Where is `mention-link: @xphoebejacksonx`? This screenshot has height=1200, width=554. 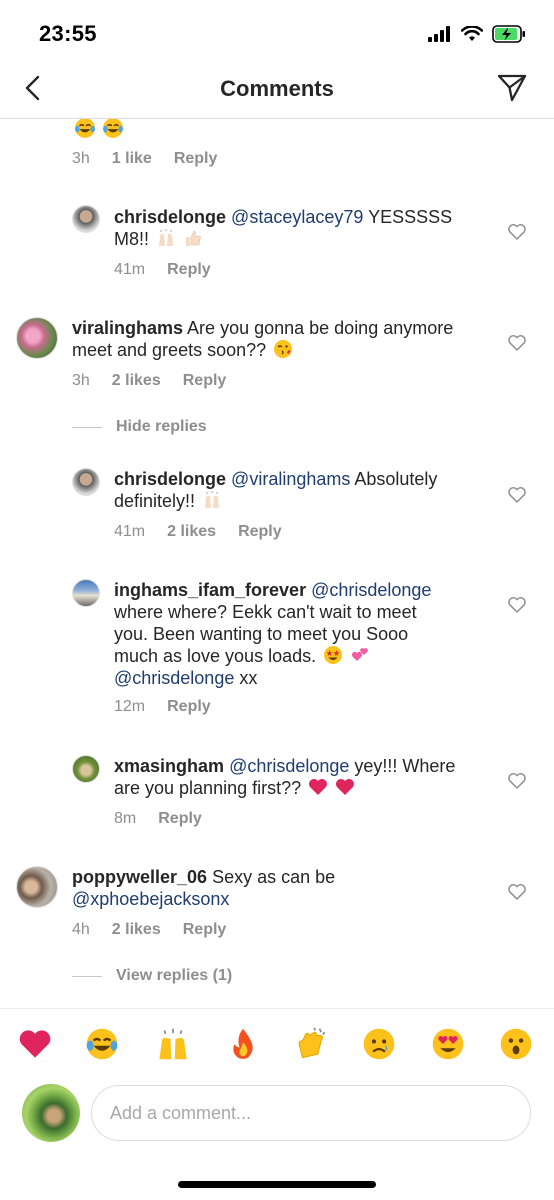
mention-link: @xphoebejacksonx is located at coordinates (150, 899).